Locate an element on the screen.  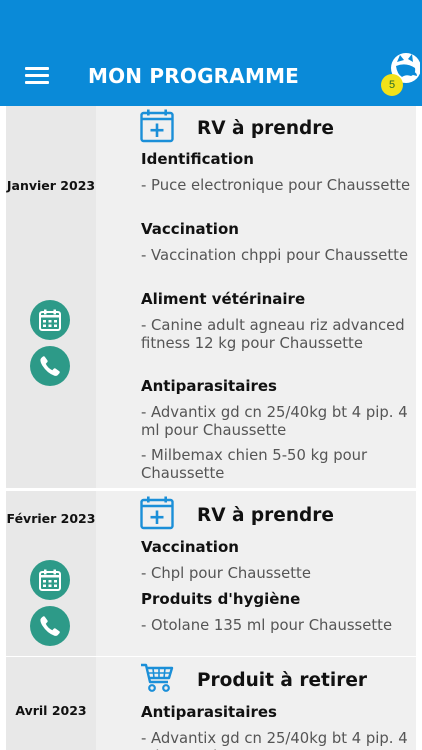
menu-icon is located at coordinates (37, 76).